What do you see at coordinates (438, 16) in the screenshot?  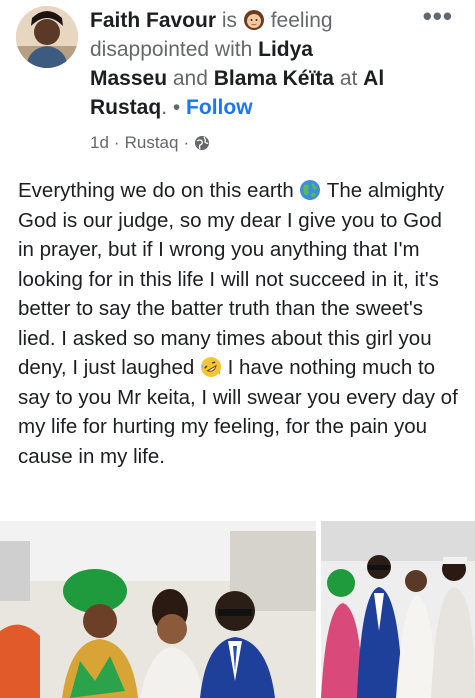 I see `more-options-button: •••` at bounding box center [438, 16].